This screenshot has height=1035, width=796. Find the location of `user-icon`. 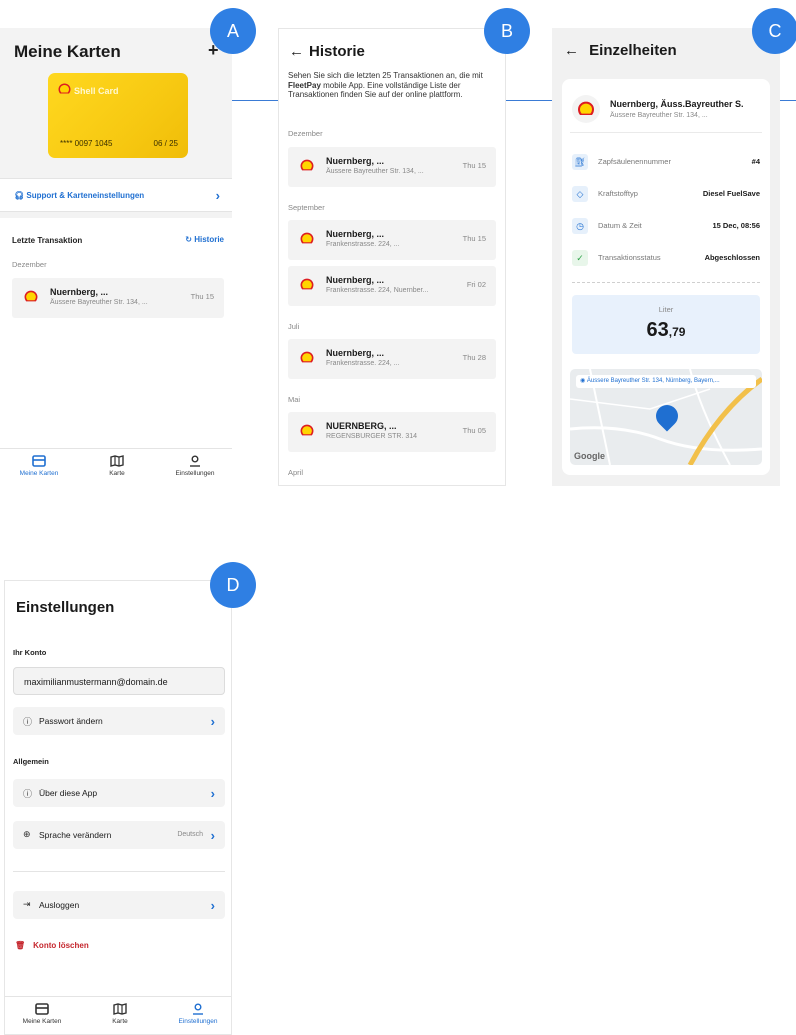

user-icon is located at coordinates (195, 461).